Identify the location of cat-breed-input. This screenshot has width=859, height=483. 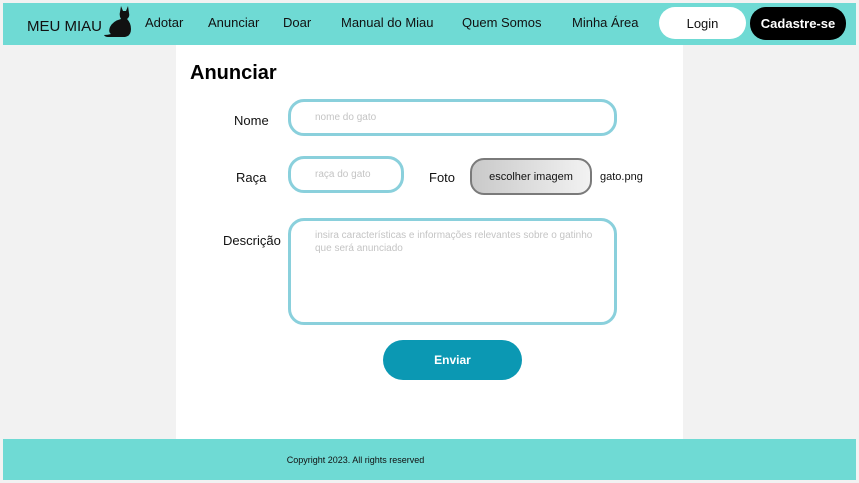
(346, 174).